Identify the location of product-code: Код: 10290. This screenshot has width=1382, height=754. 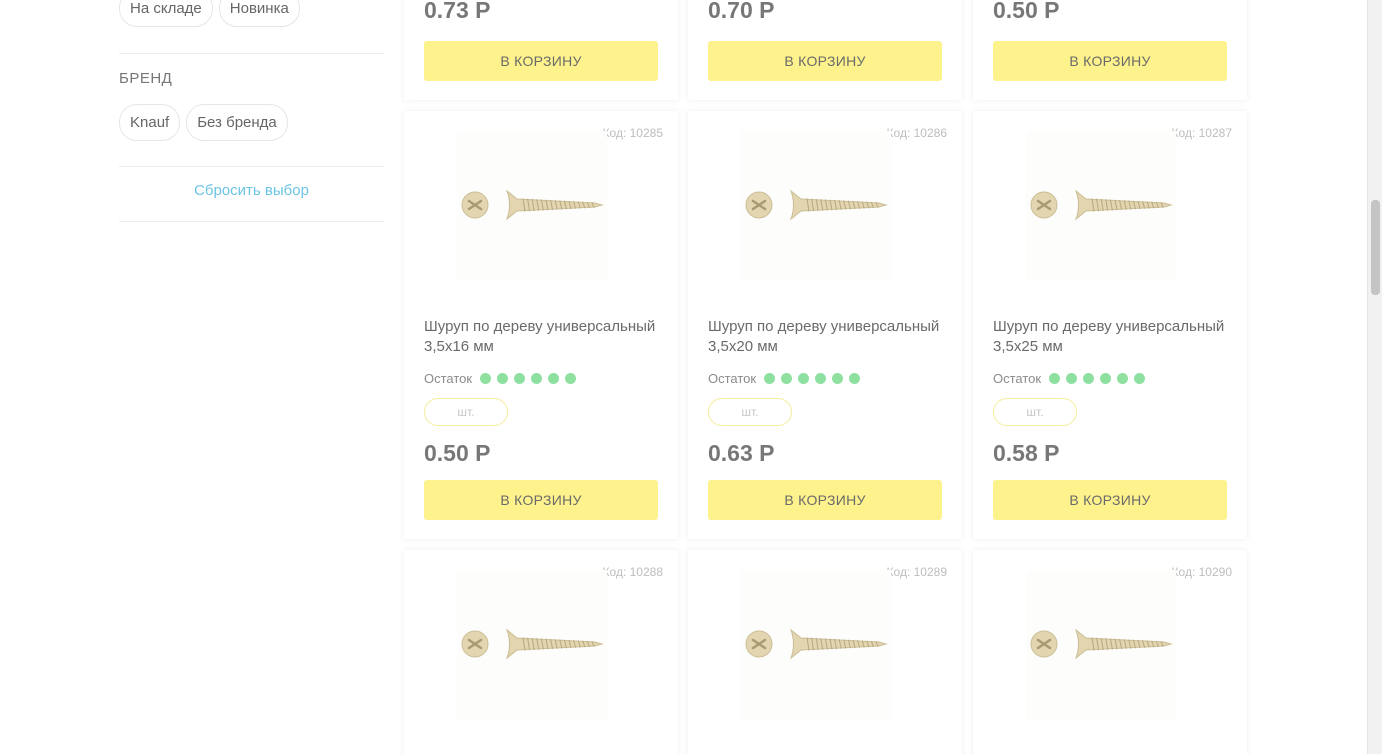
(1201, 572).